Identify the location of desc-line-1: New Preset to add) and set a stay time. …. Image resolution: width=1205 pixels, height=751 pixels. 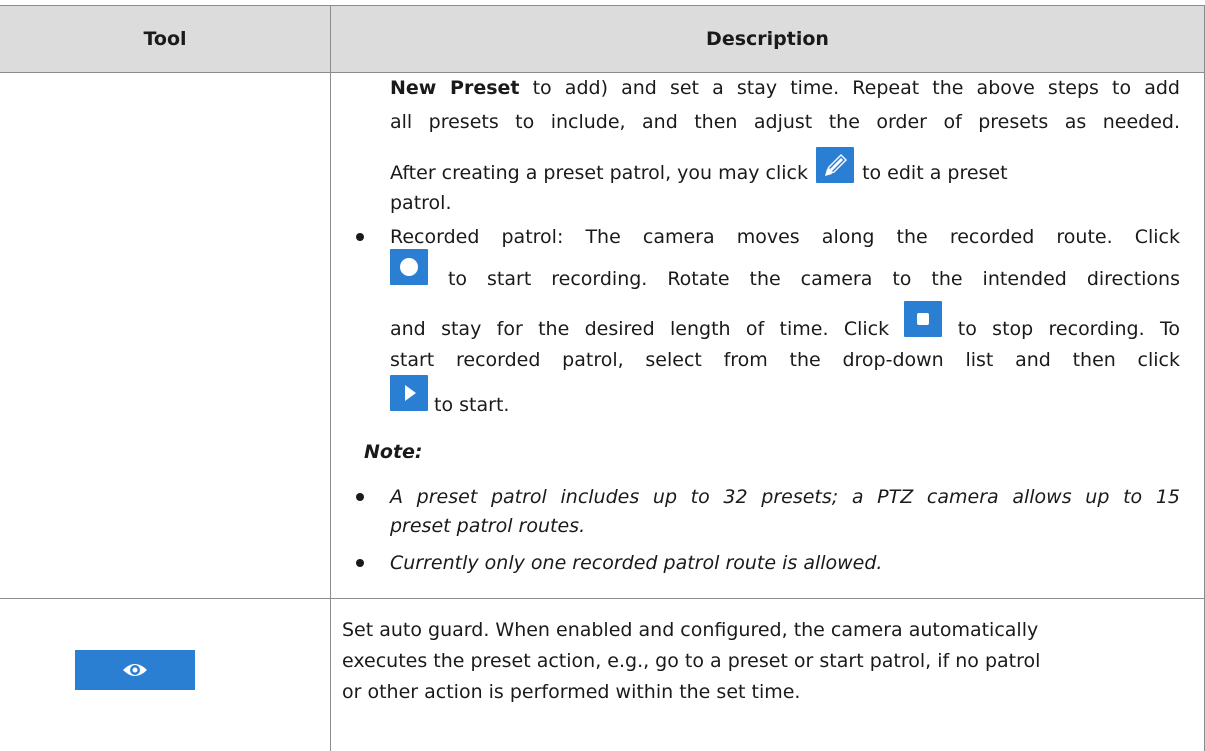
(785, 88).